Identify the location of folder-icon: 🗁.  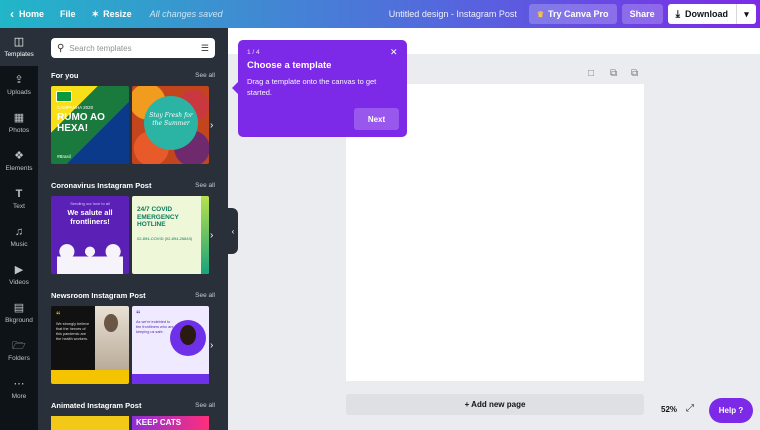
(19, 346).